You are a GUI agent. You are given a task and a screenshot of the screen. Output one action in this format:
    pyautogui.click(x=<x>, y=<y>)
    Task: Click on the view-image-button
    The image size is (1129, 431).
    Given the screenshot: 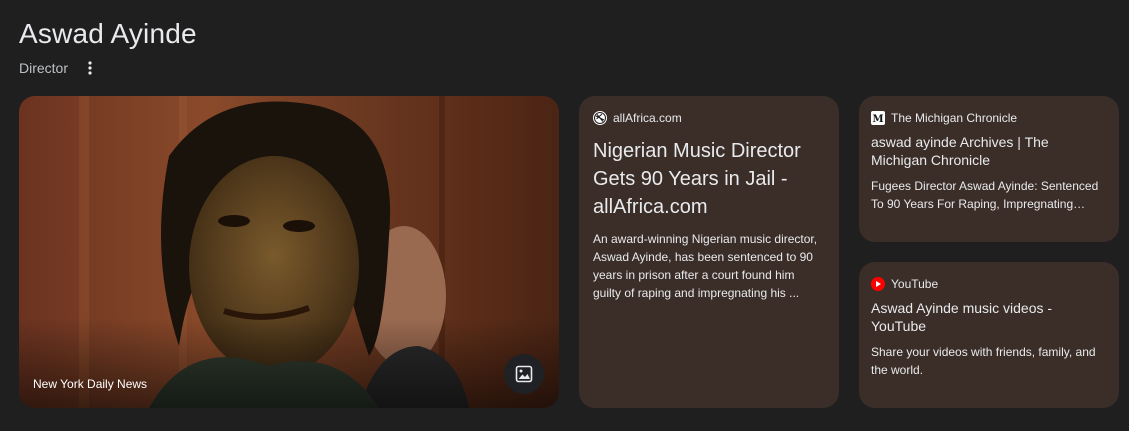 What is the action you would take?
    pyautogui.click(x=524, y=374)
    